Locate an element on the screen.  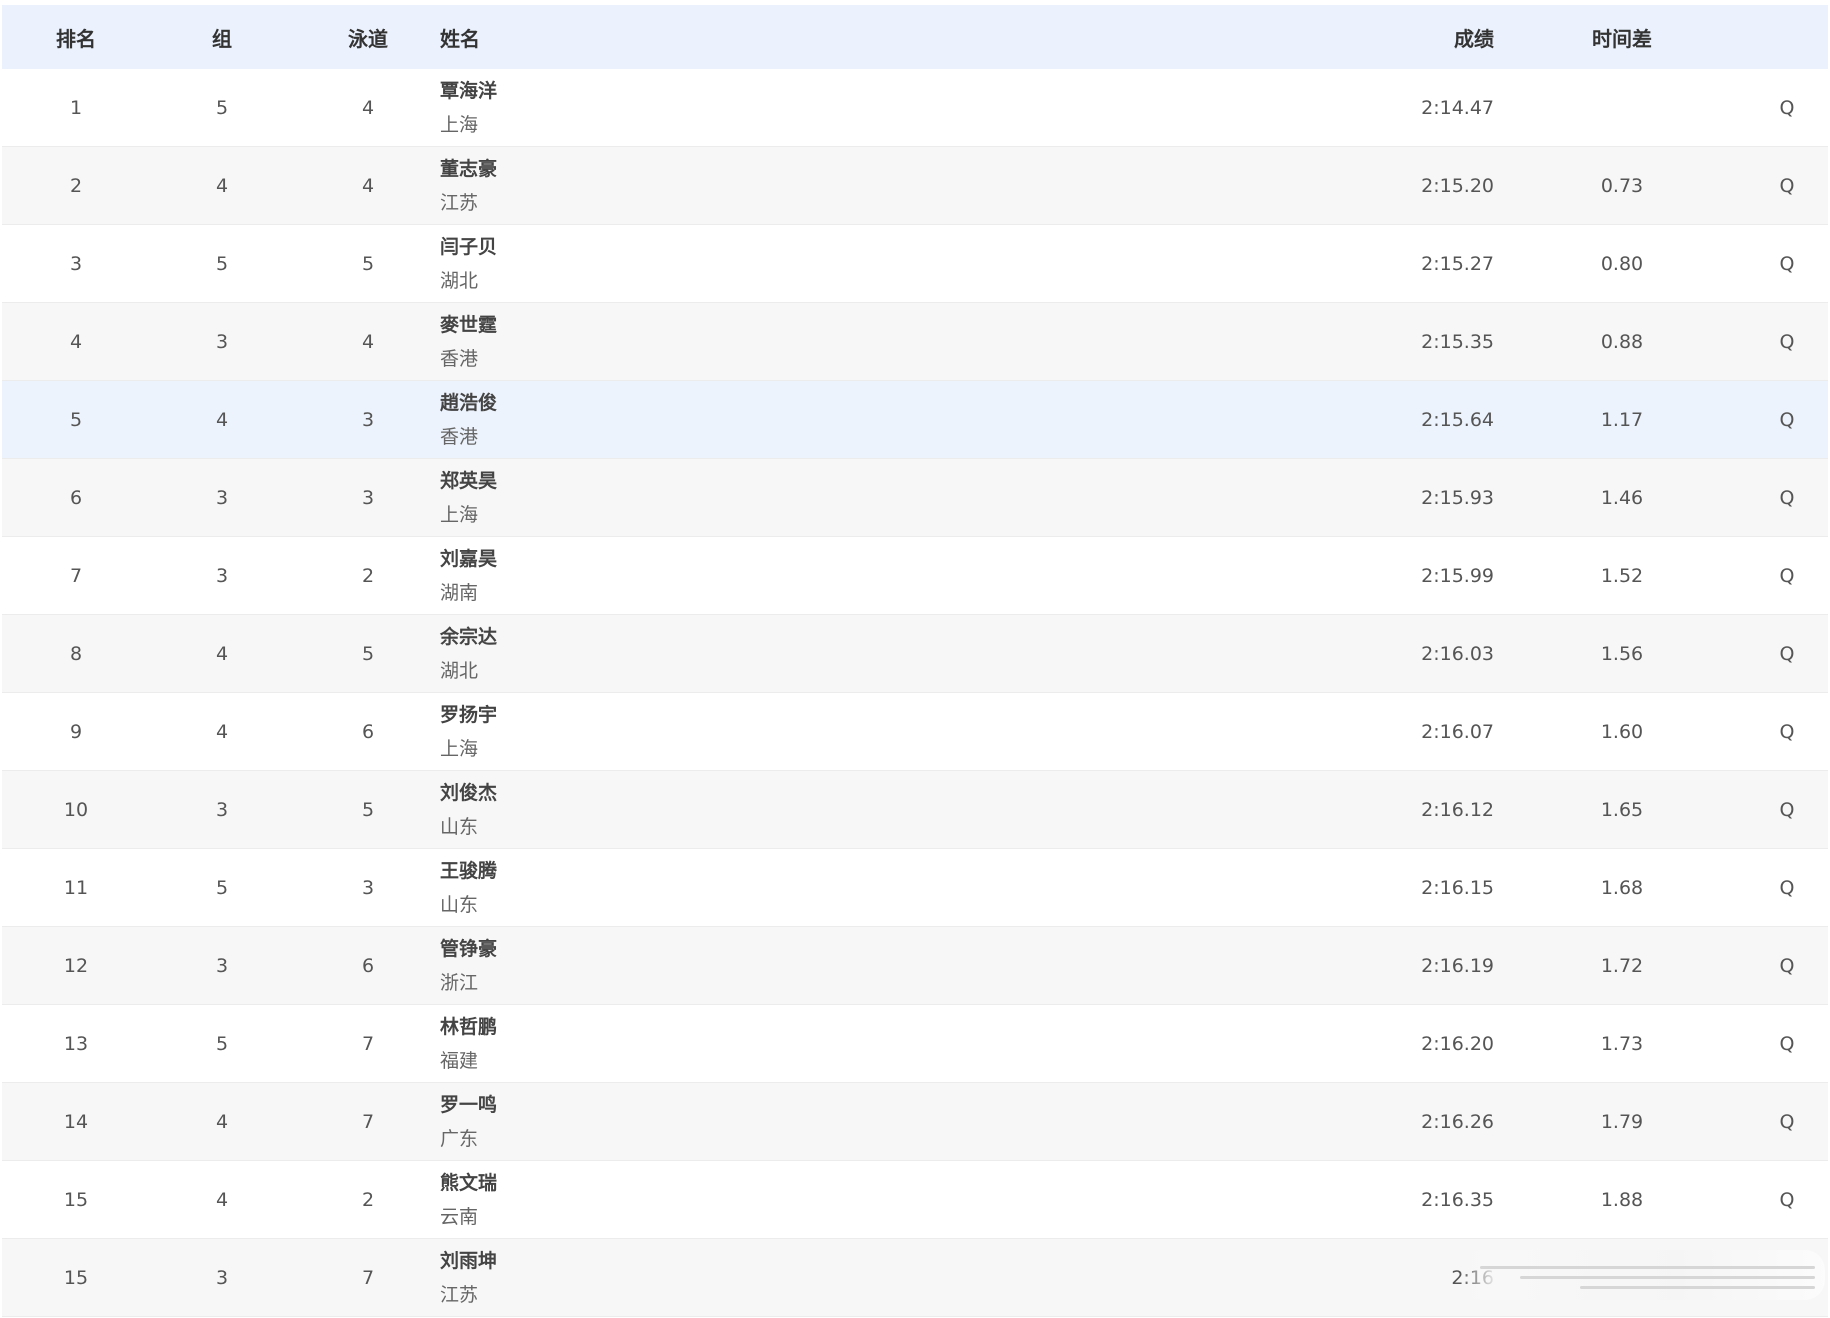
gap-cell: 1.68 is located at coordinates (1622, 887).